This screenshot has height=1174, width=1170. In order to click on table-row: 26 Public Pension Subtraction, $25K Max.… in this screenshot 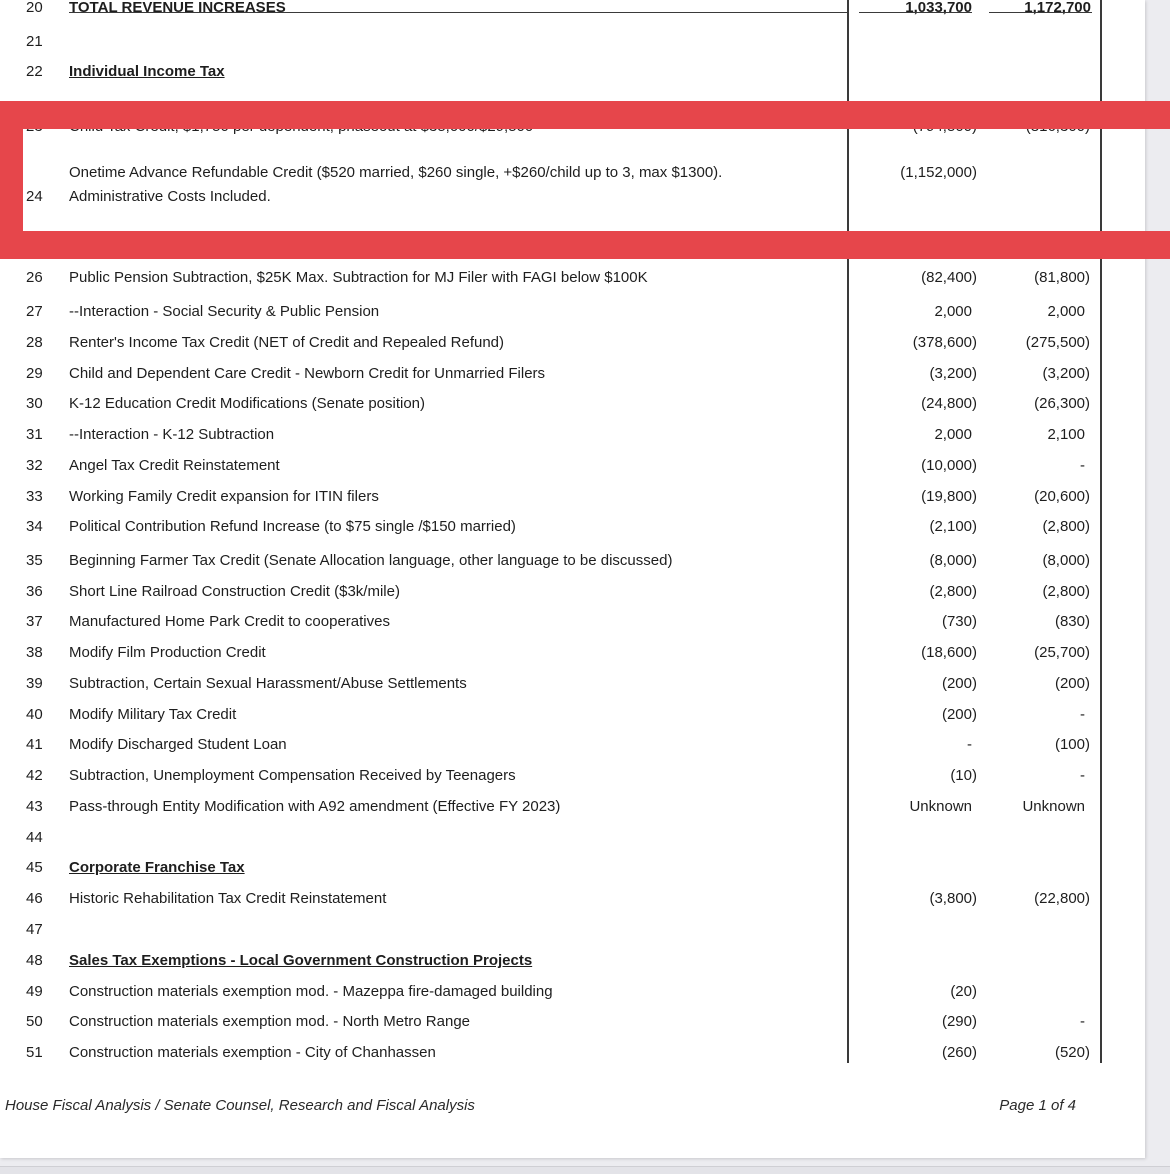, I will do `click(572, 278)`.